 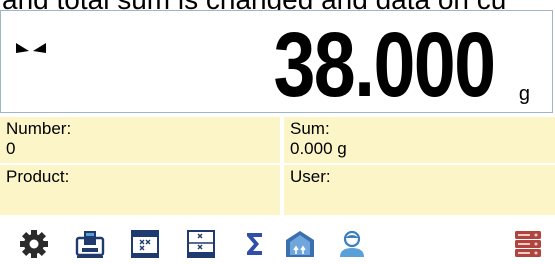 I want to click on user-button, so click(x=352, y=244).